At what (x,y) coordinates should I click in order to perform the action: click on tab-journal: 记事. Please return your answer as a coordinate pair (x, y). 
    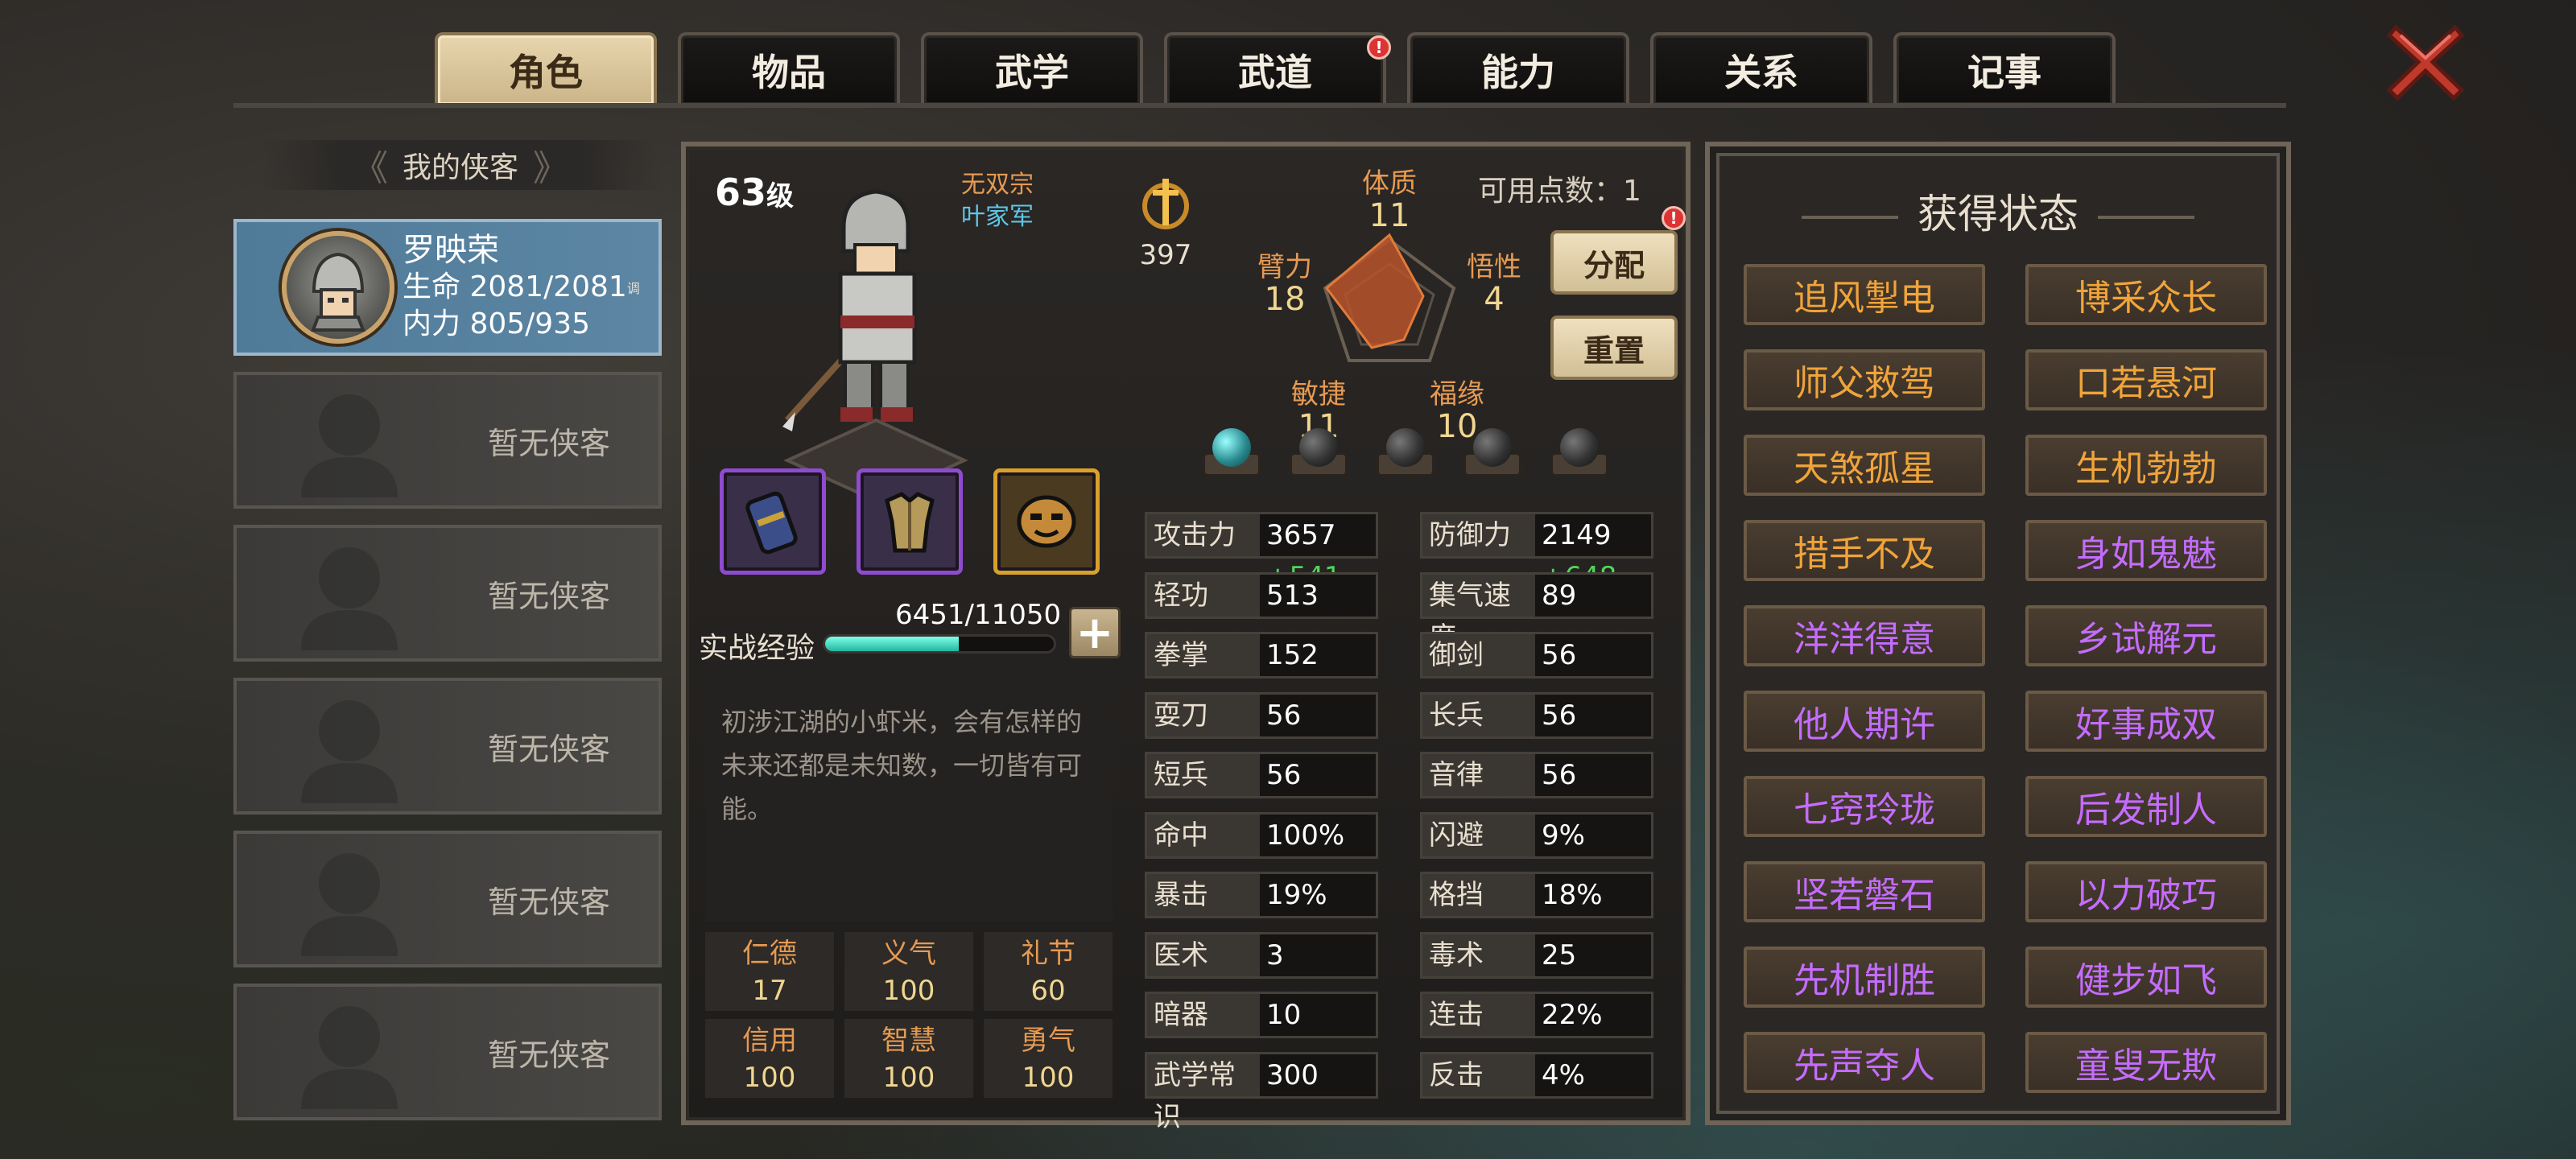
    Looking at the image, I should click on (2004, 68).